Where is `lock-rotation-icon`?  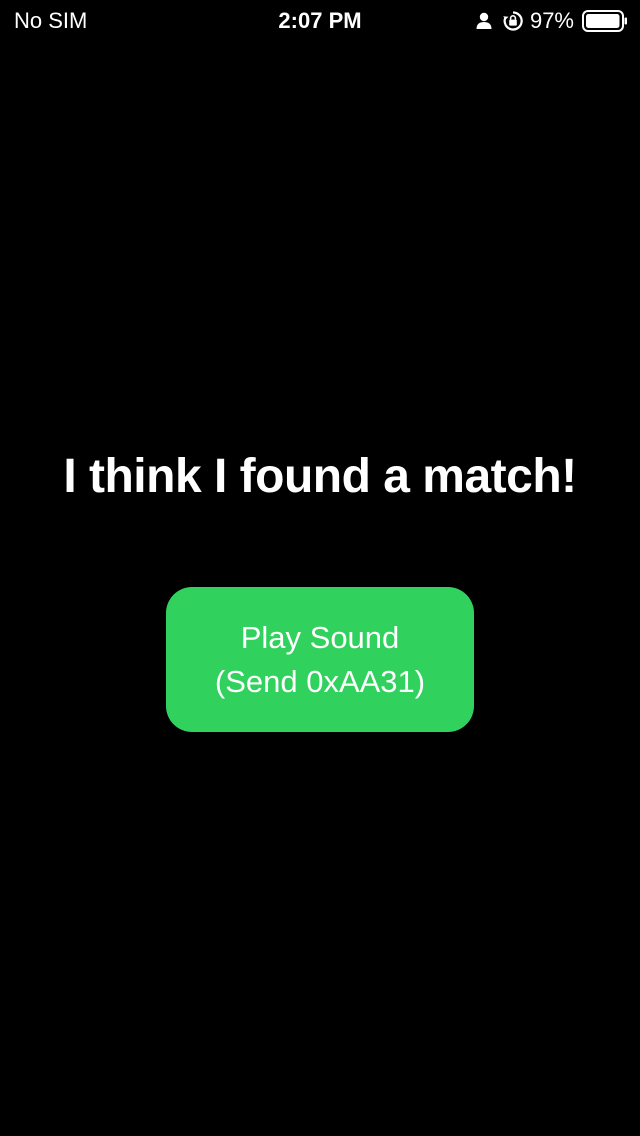
lock-rotation-icon is located at coordinates (512, 21).